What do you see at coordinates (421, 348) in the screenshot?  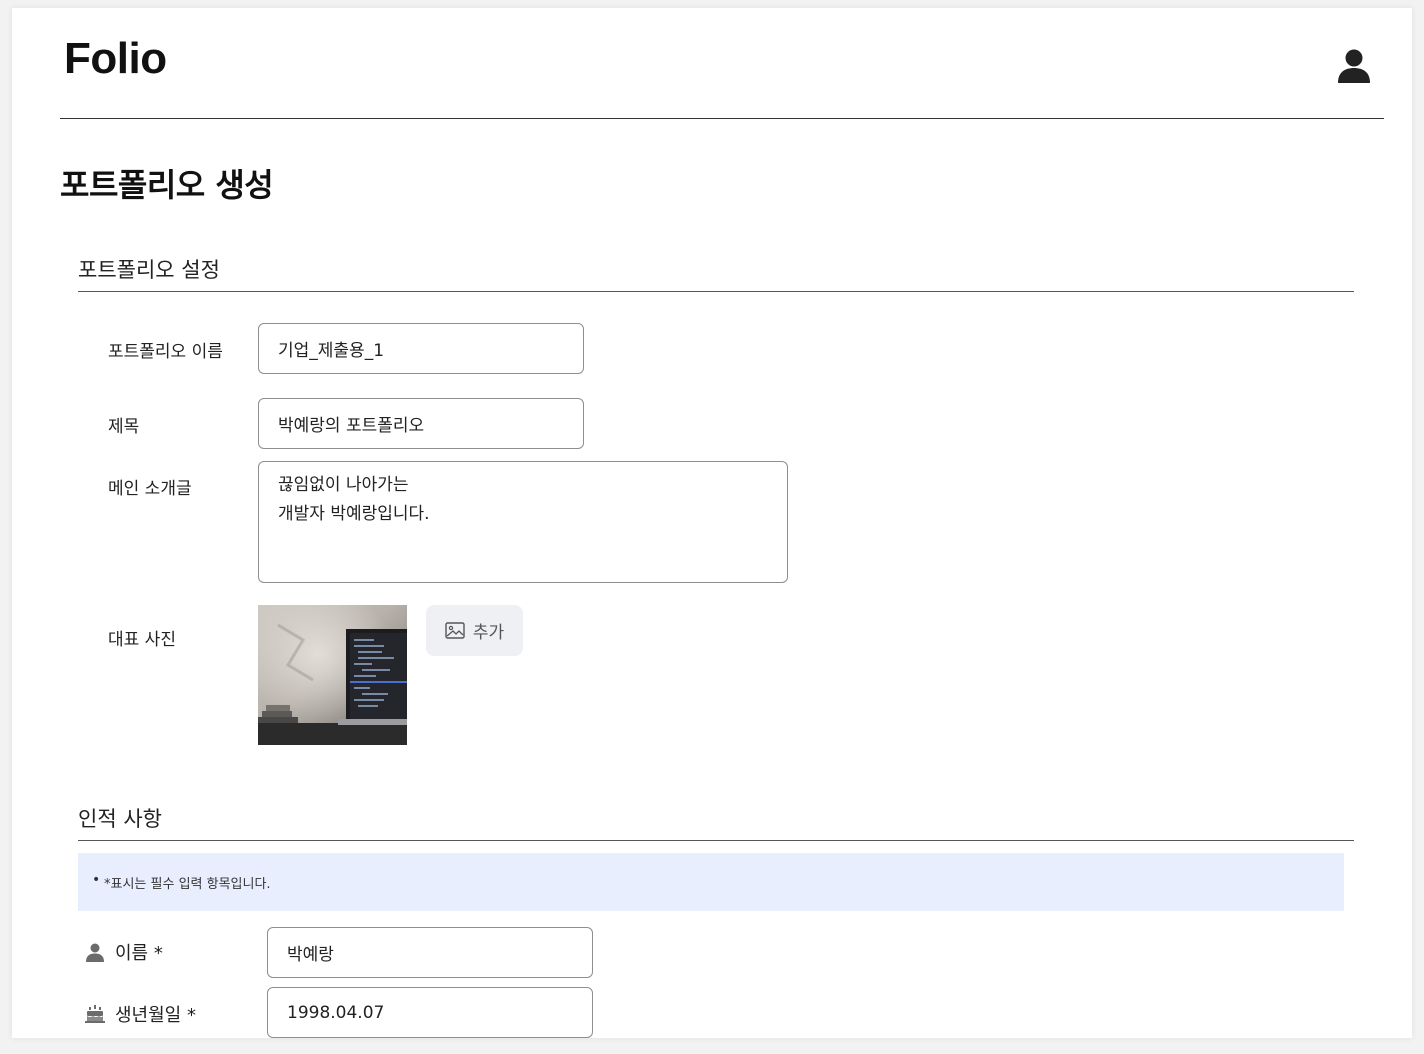 I see `portfolio-name-input` at bounding box center [421, 348].